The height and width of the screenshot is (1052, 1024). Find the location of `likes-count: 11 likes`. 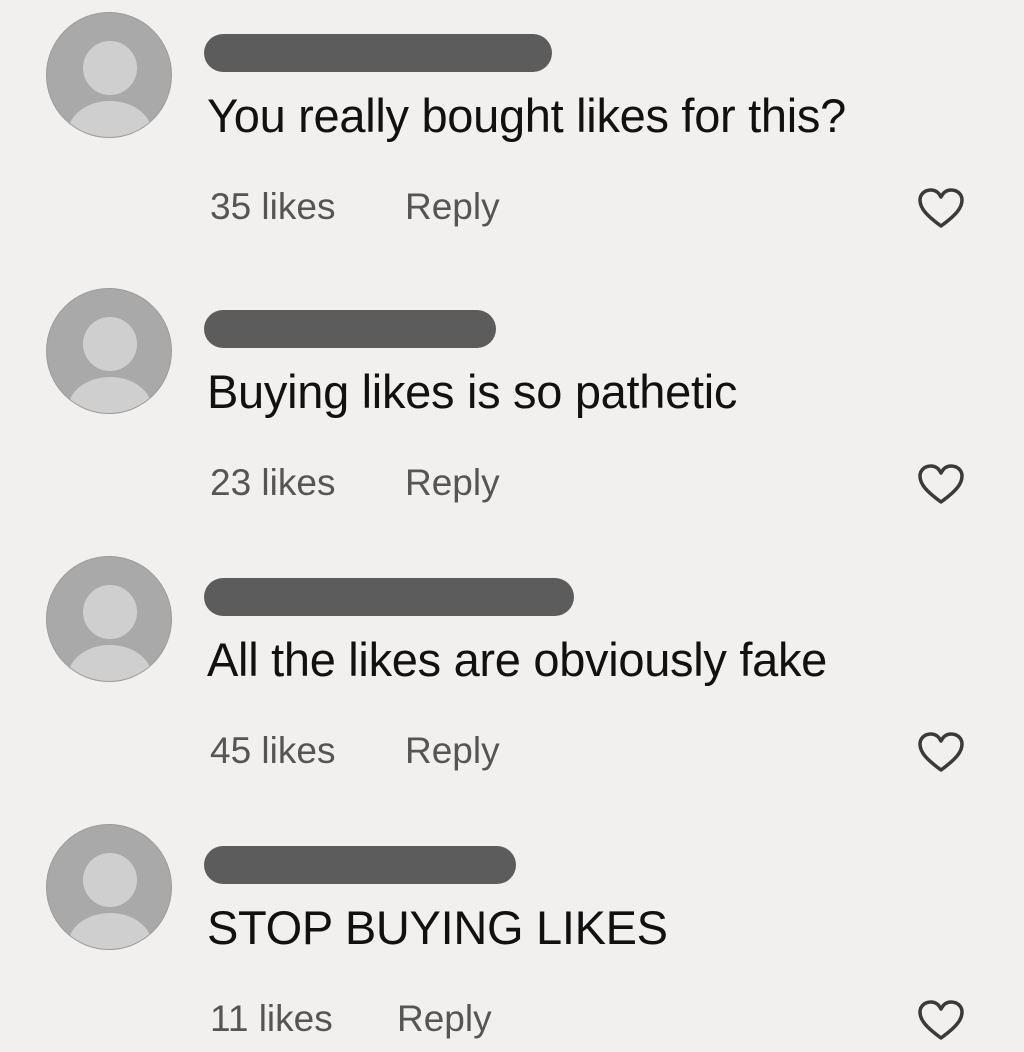

likes-count: 11 likes is located at coordinates (271, 1019).